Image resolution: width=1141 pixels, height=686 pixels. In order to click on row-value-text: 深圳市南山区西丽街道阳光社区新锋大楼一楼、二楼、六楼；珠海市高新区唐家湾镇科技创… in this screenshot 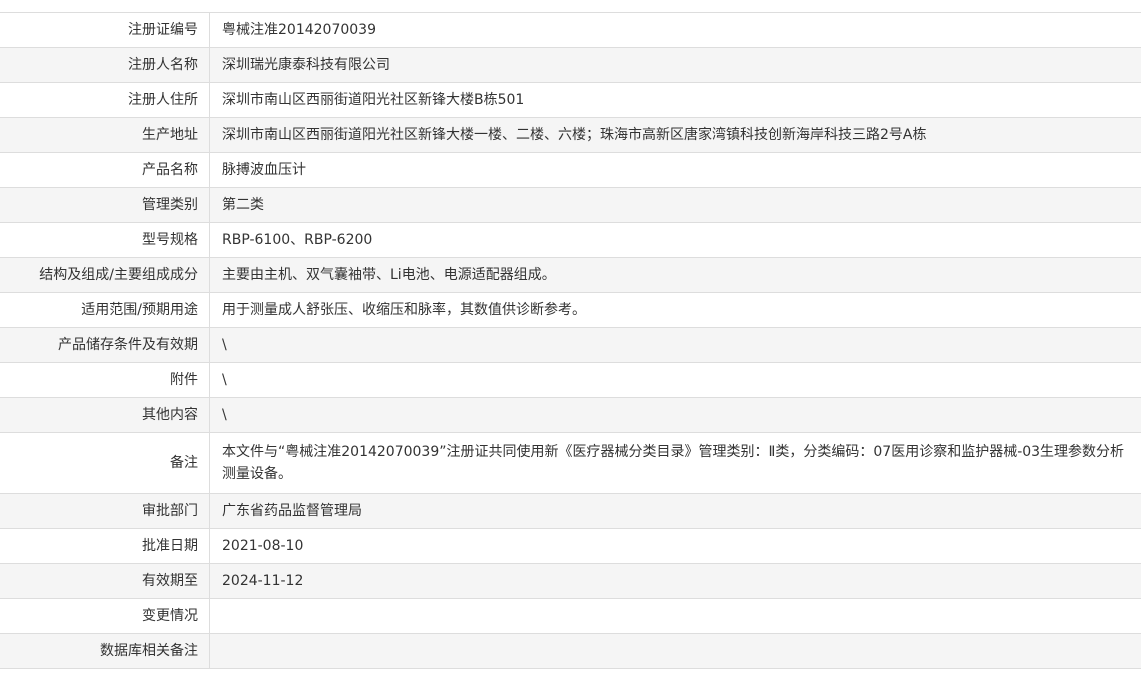, I will do `click(574, 135)`.